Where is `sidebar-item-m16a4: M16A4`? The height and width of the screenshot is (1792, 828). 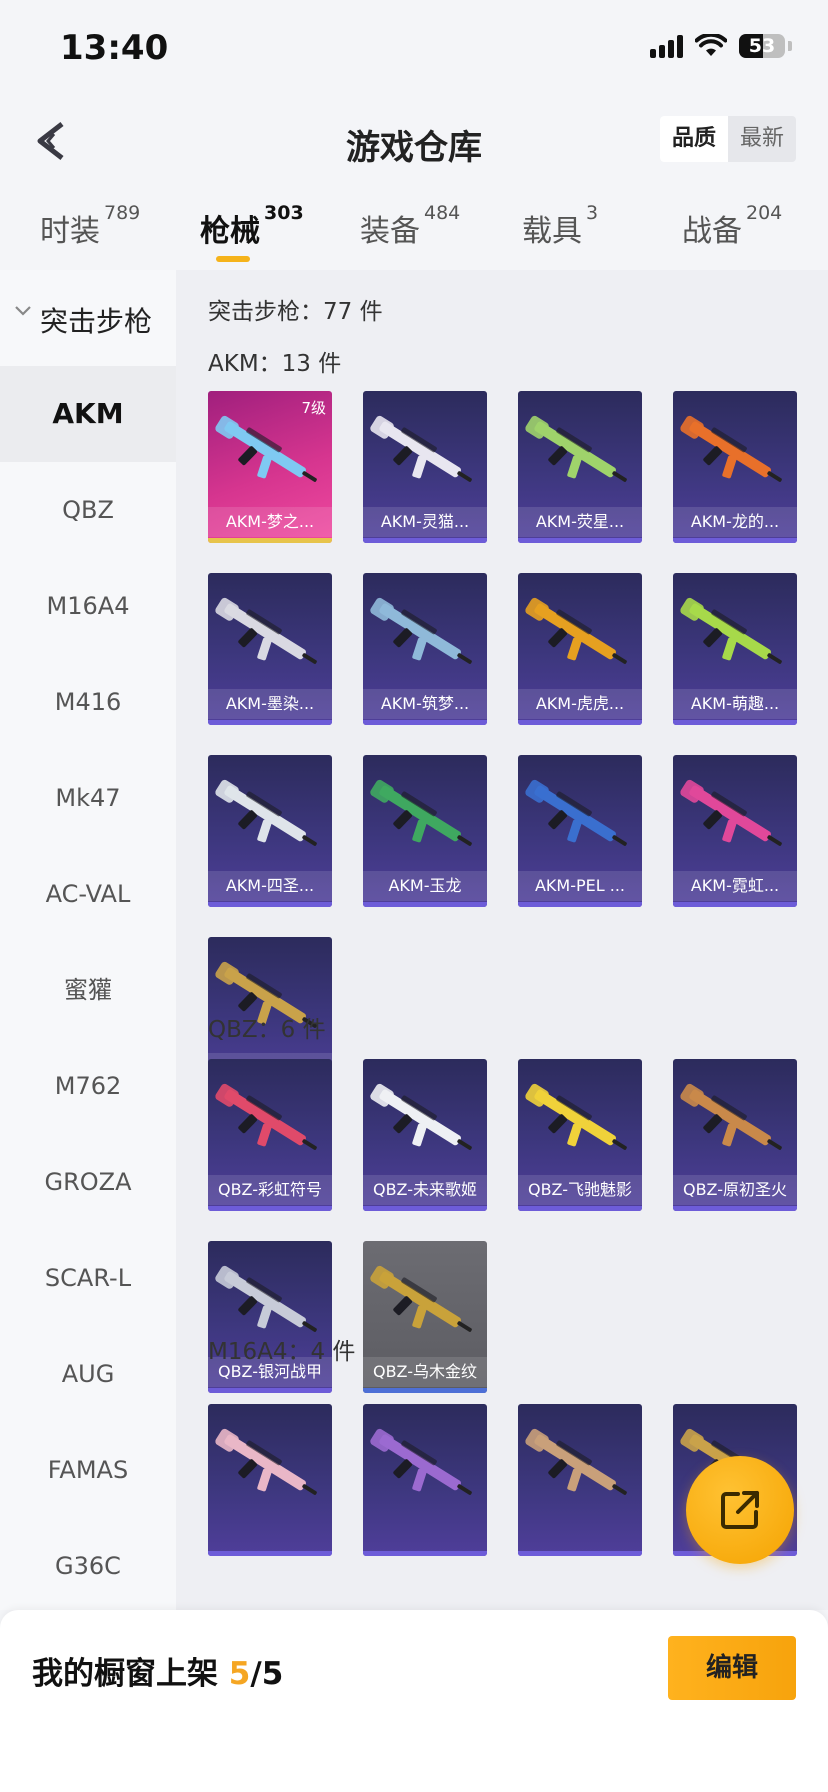
sidebar-item-m16a4: M16A4 is located at coordinates (88, 606).